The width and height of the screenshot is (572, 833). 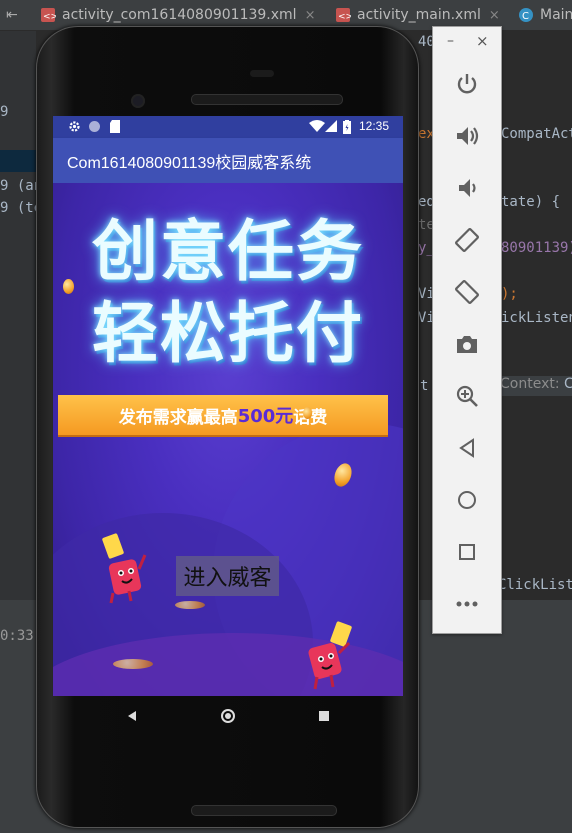 I want to click on earpiece-speaker, so click(x=267, y=99).